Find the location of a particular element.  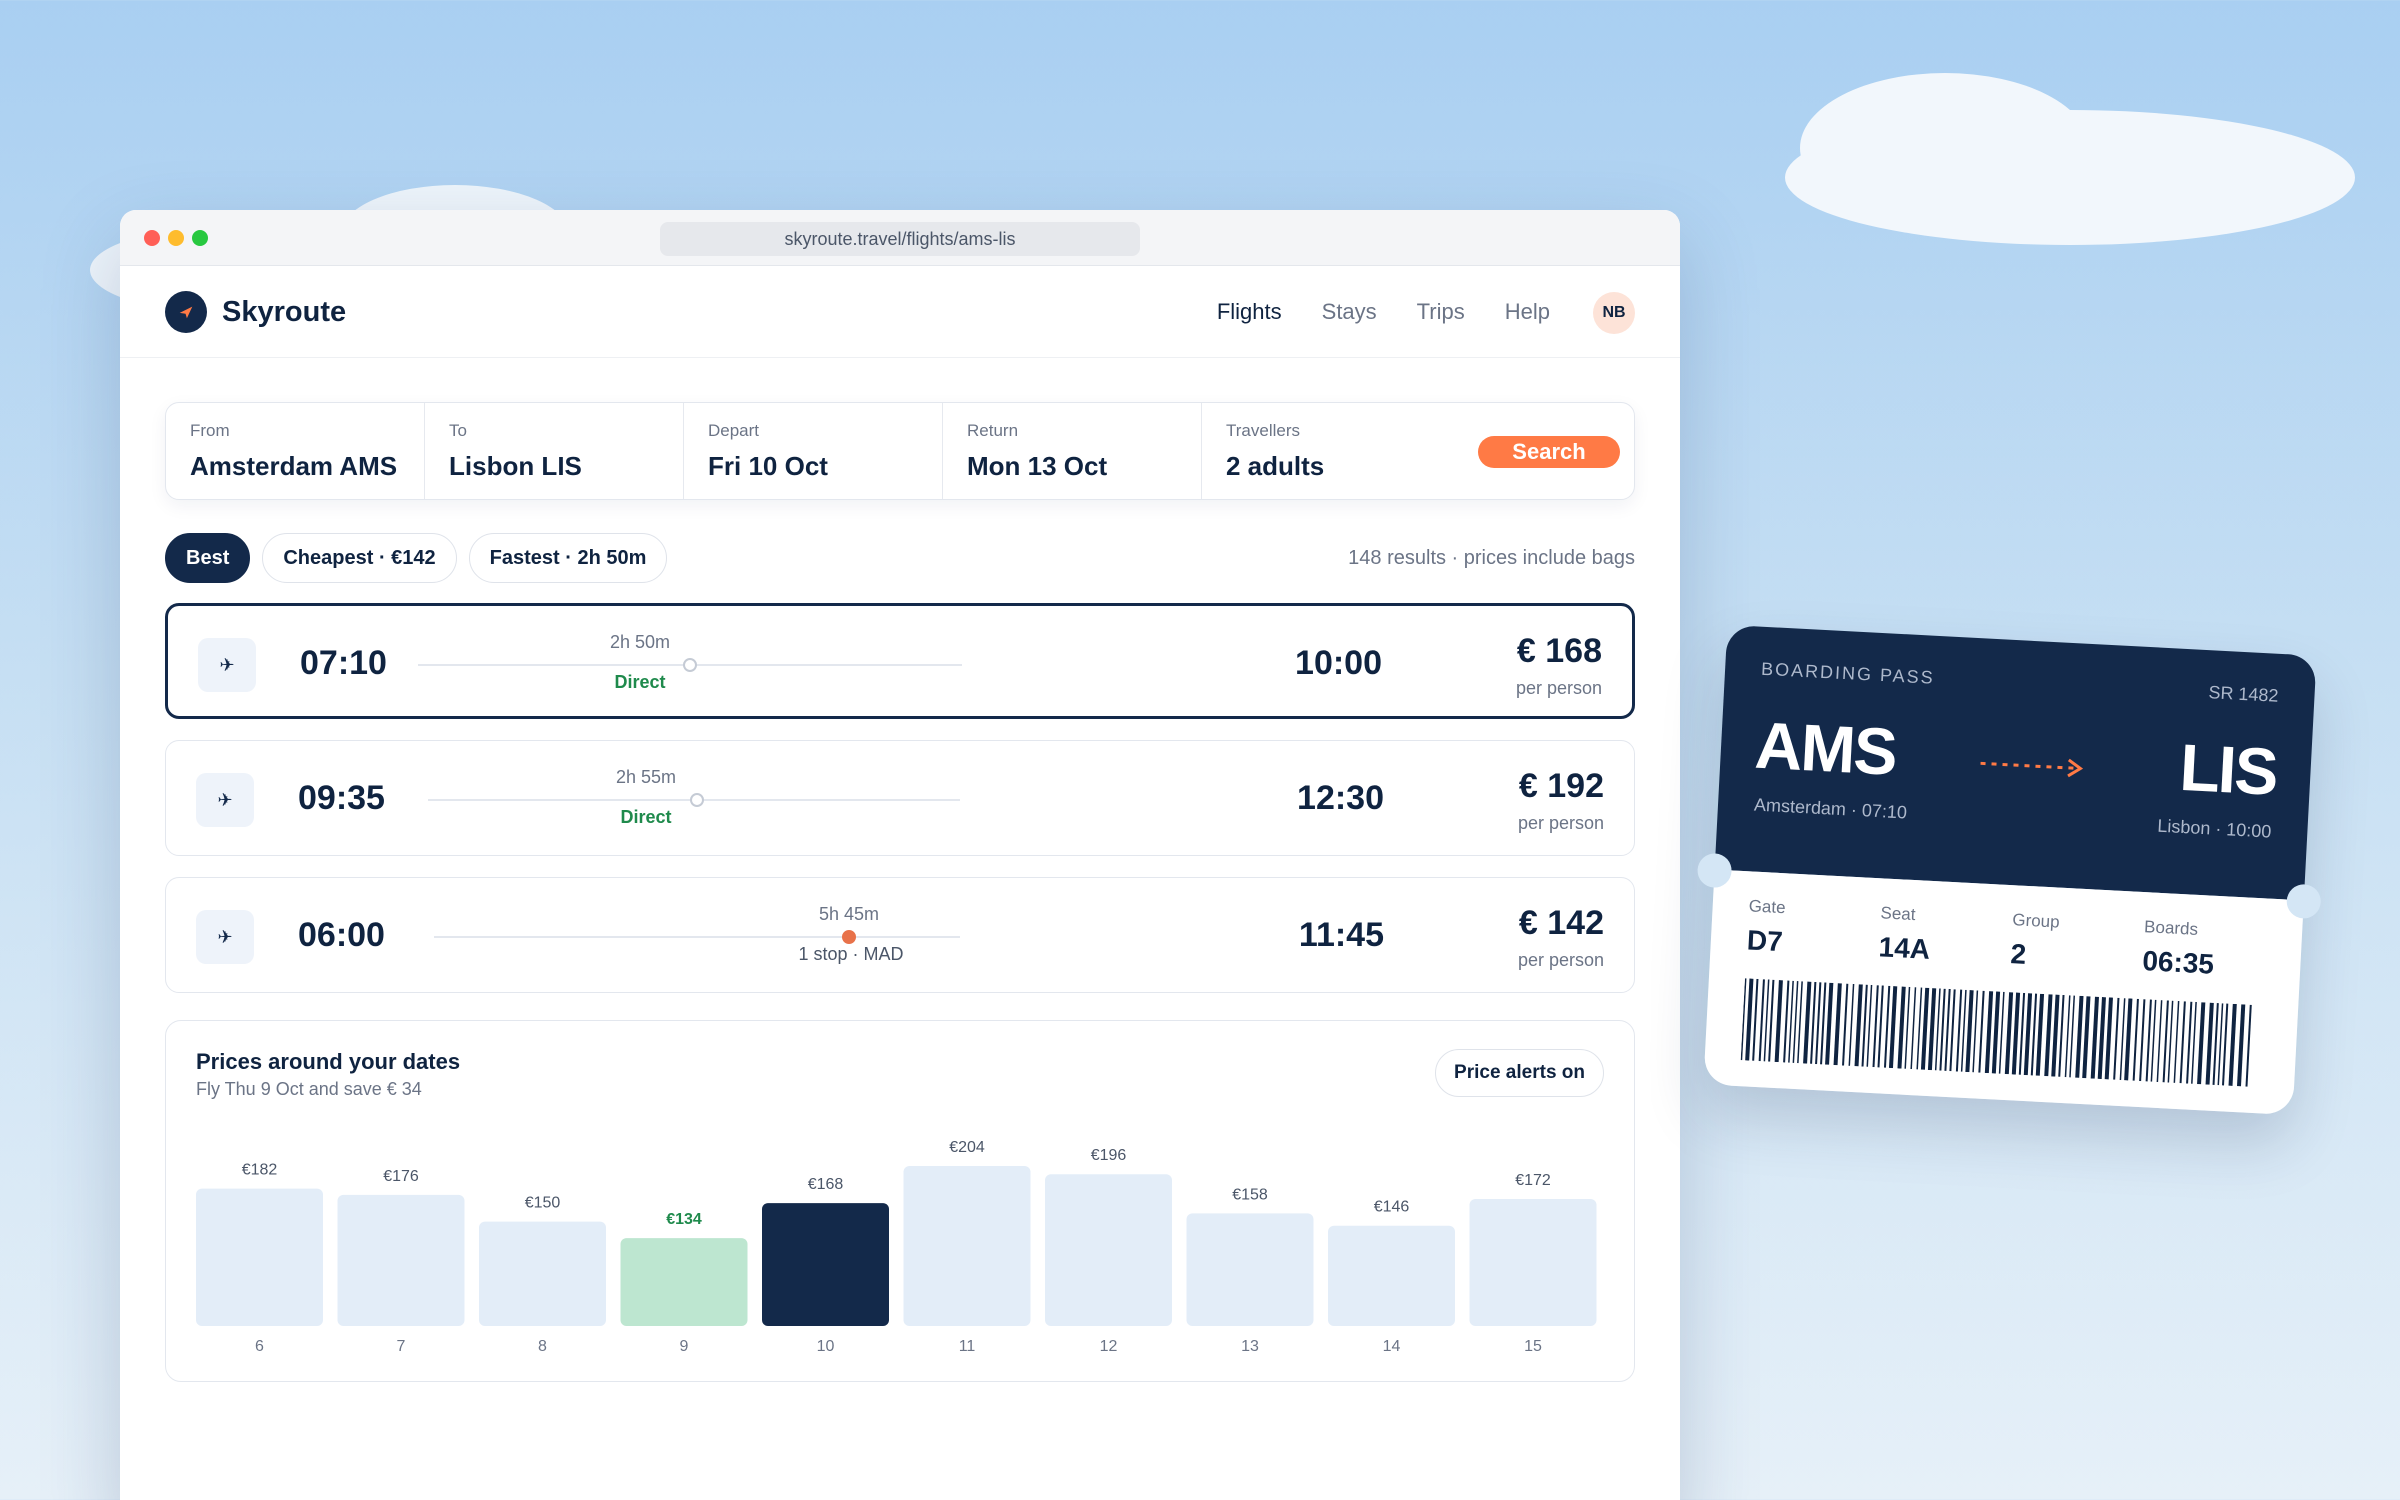

filter-best: Best is located at coordinates (208, 558).